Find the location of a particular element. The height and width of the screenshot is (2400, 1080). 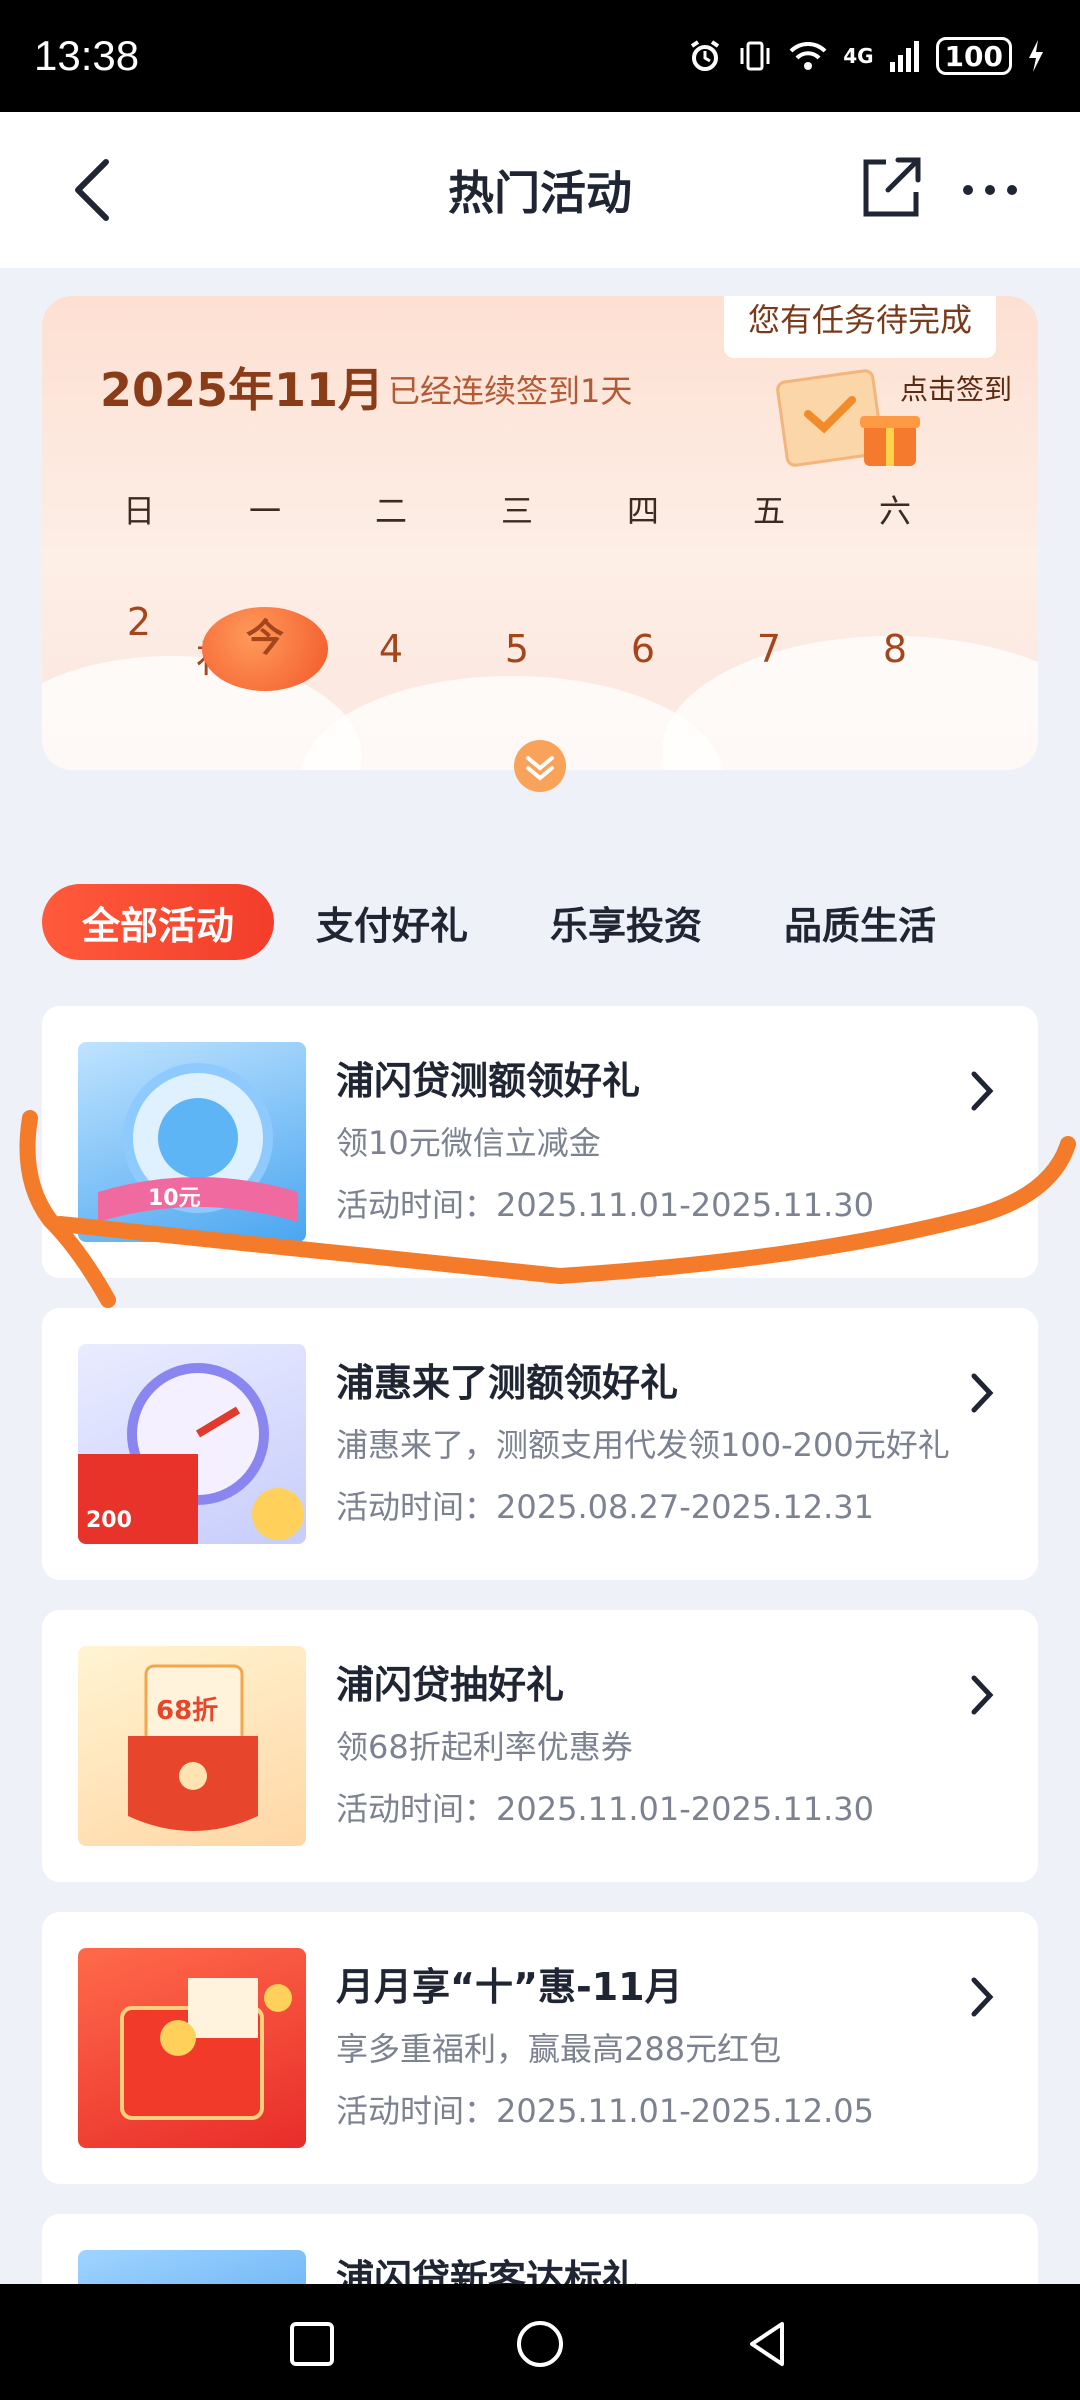

tab-all-activities: 全部活动 is located at coordinates (158, 922).